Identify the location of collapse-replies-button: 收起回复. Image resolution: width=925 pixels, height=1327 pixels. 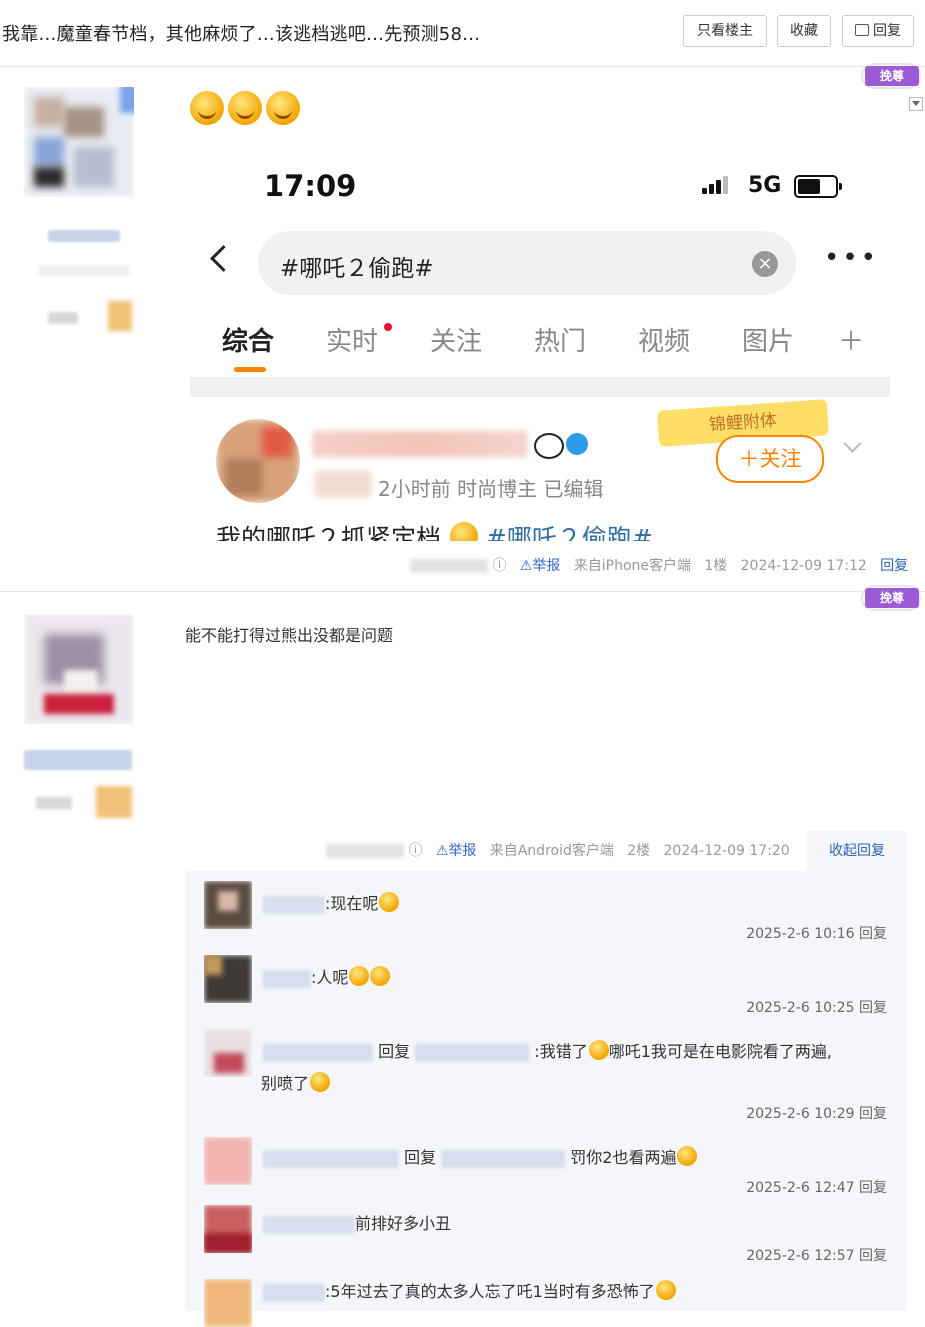
(857, 851).